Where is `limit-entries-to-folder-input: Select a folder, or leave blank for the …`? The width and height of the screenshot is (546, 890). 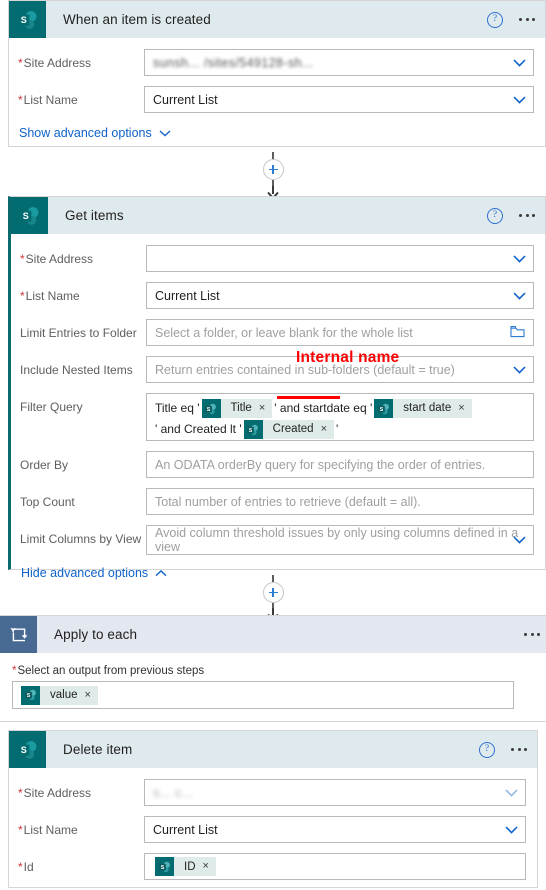
limit-entries-to-folder-input: Select a folder, or leave blank for the … is located at coordinates (340, 332).